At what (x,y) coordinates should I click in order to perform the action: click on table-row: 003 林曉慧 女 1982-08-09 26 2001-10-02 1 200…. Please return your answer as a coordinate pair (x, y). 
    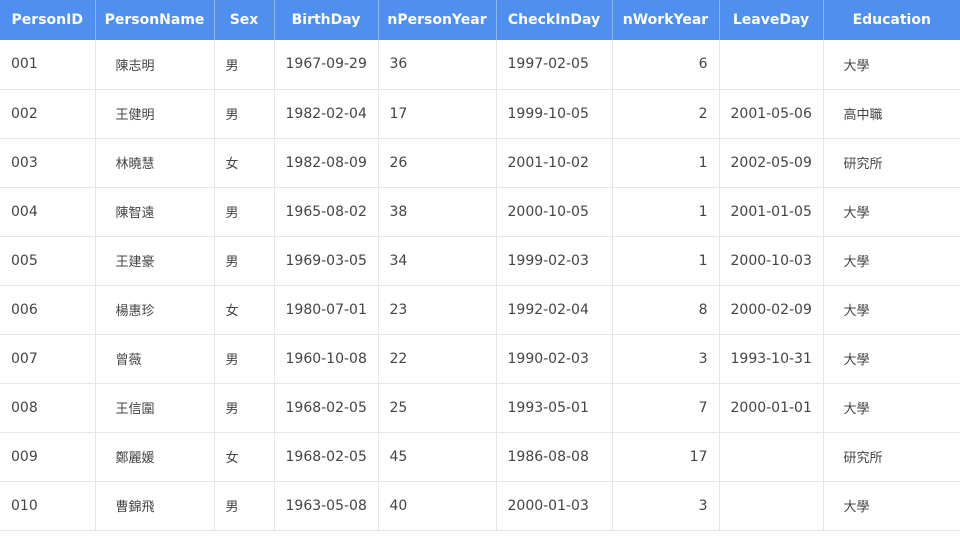
    Looking at the image, I should click on (480, 163).